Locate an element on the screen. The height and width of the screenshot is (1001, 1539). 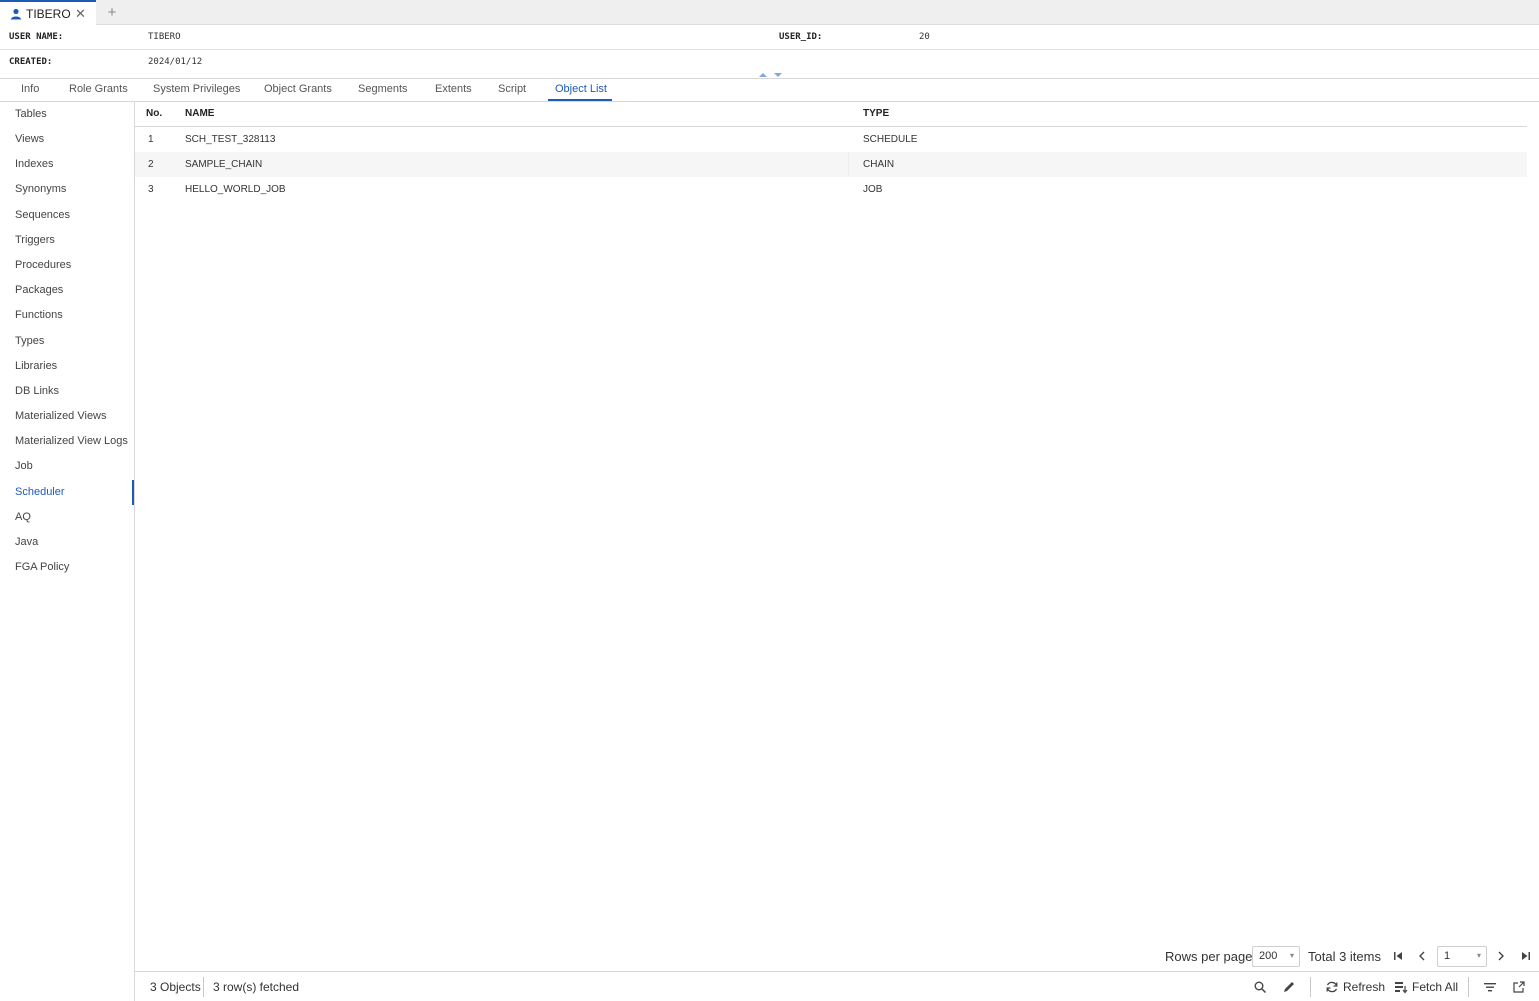
document-tab-label: TIBERO is located at coordinates (48, 13).